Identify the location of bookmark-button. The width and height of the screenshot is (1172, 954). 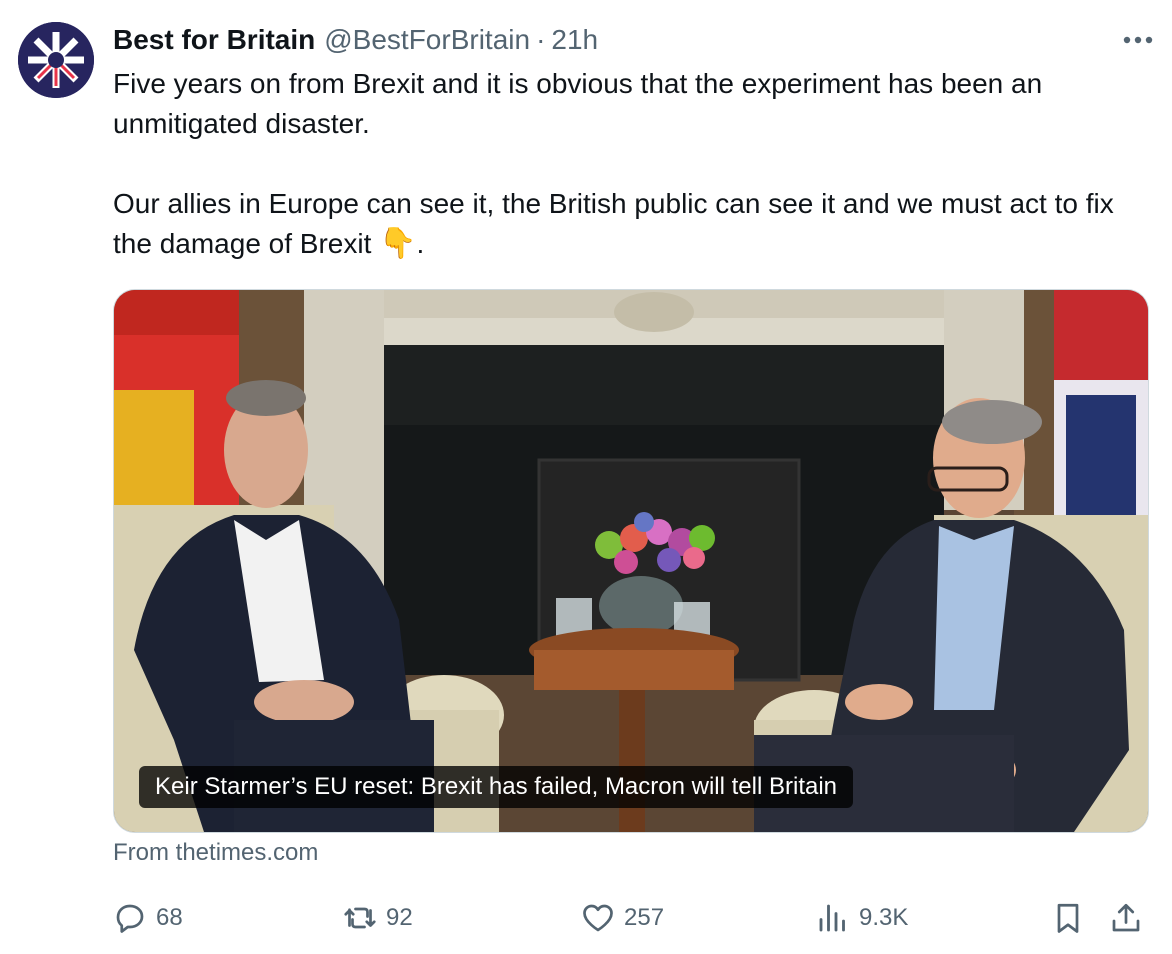
(1068, 918).